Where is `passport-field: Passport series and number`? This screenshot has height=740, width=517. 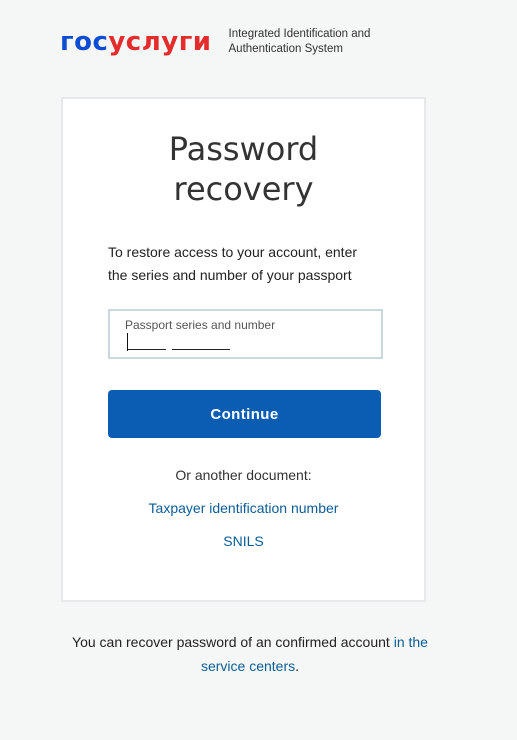 passport-field: Passport series and number is located at coordinates (245, 334).